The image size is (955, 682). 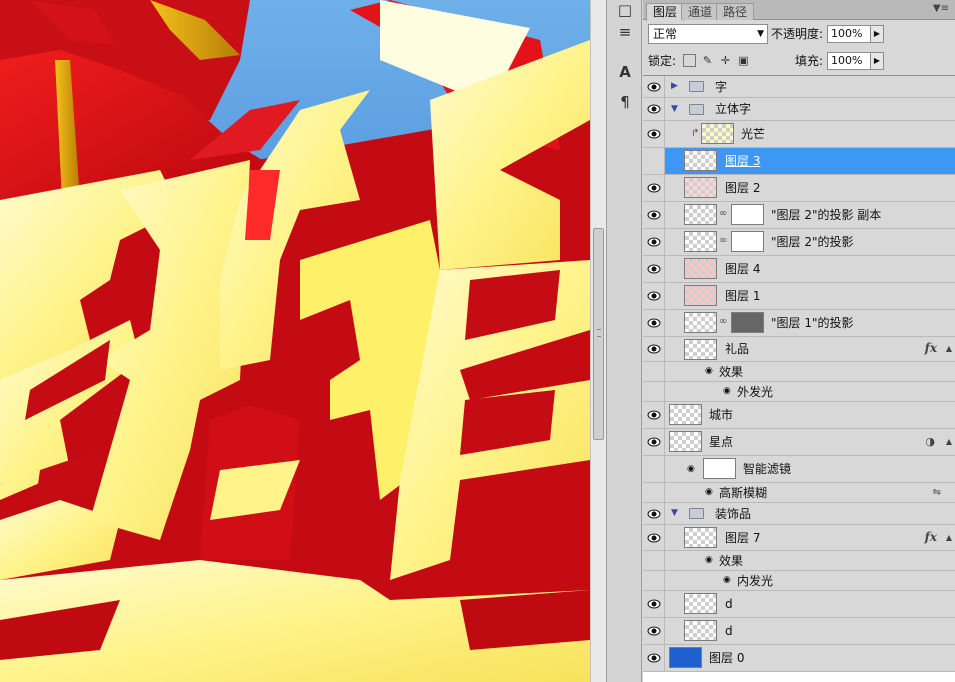 I want to click on brush-presets-icon: ≡, so click(x=625, y=32).